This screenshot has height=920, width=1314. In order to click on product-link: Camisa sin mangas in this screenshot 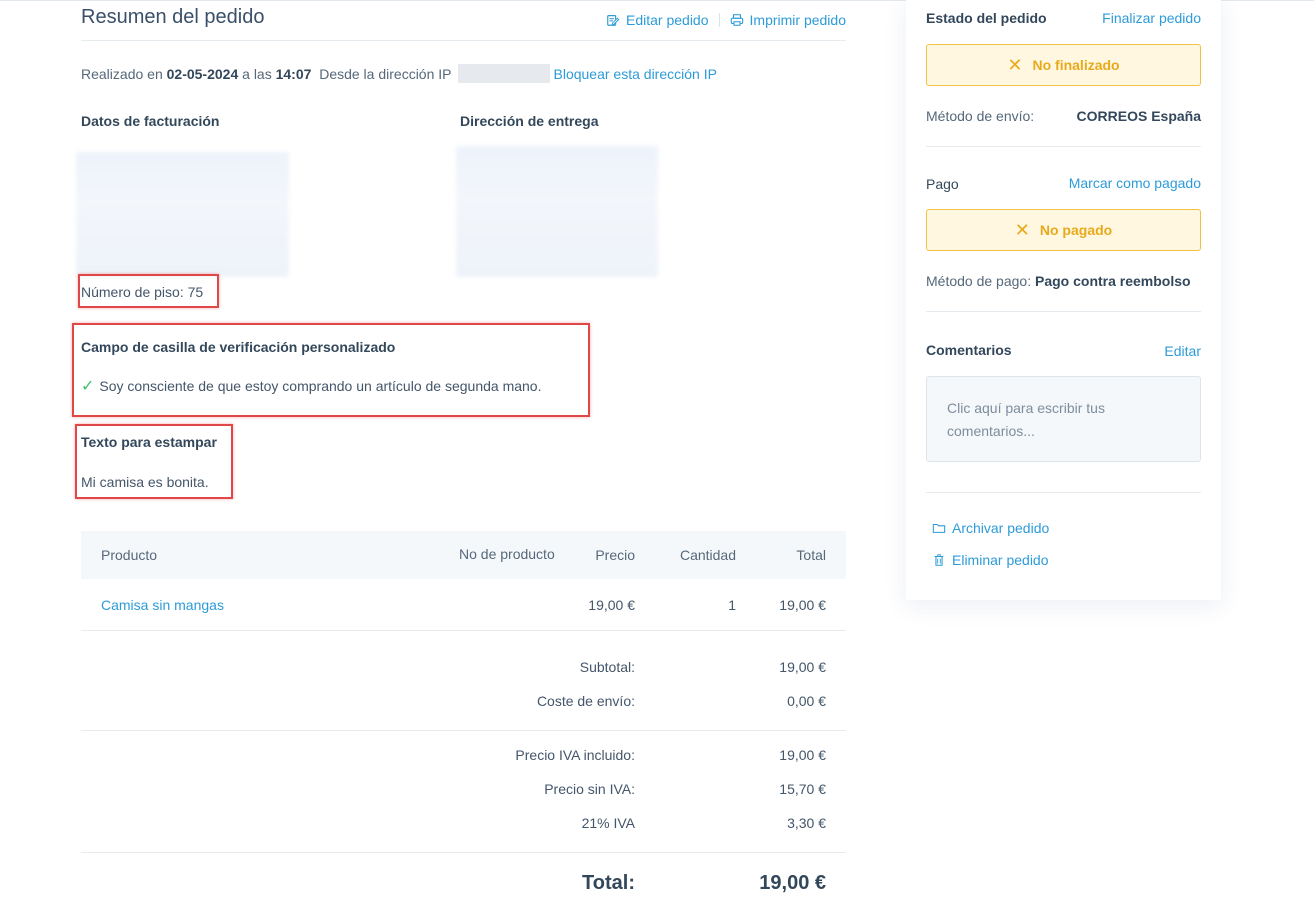, I will do `click(162, 605)`.